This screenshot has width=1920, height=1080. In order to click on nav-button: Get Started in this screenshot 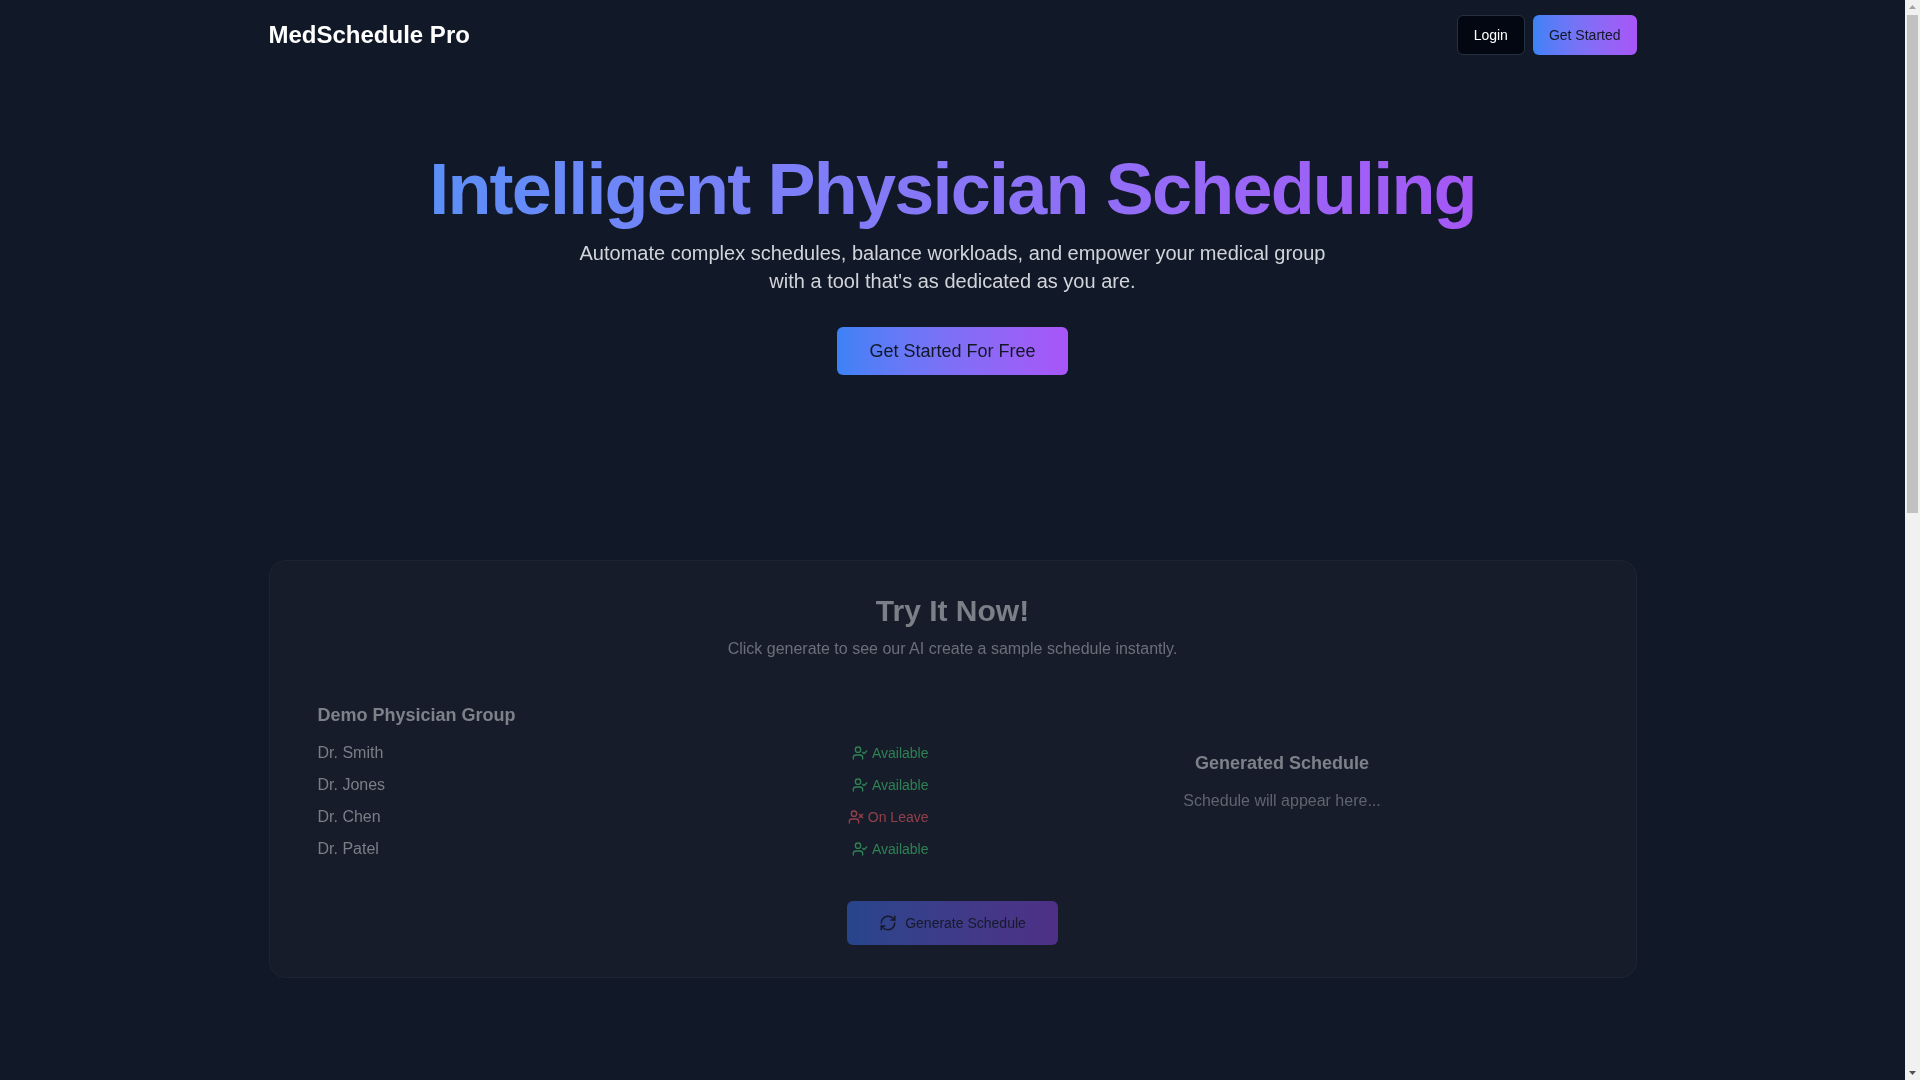, I will do `click(1584, 35)`.